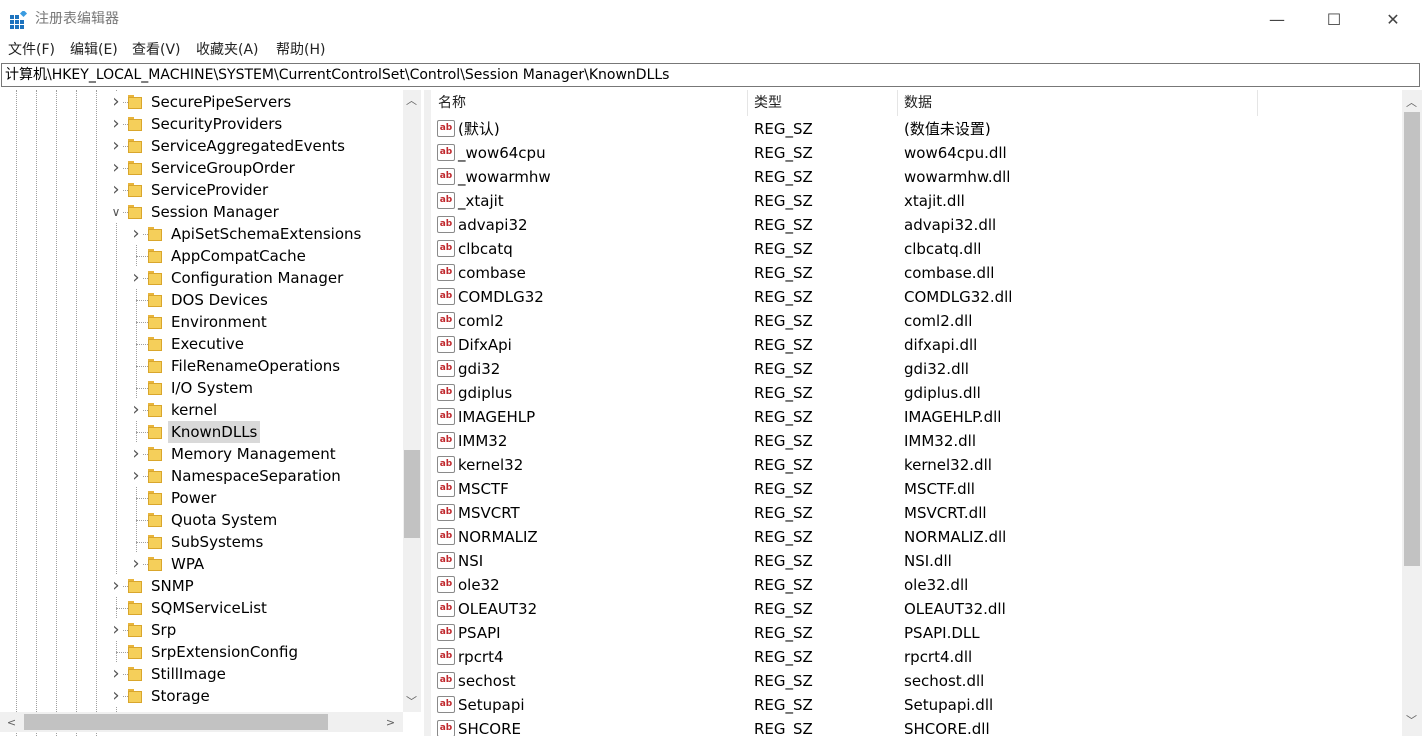 The height and width of the screenshot is (736, 1424). I want to click on tree-item-memory-management: › Memory Management, so click(200, 454).